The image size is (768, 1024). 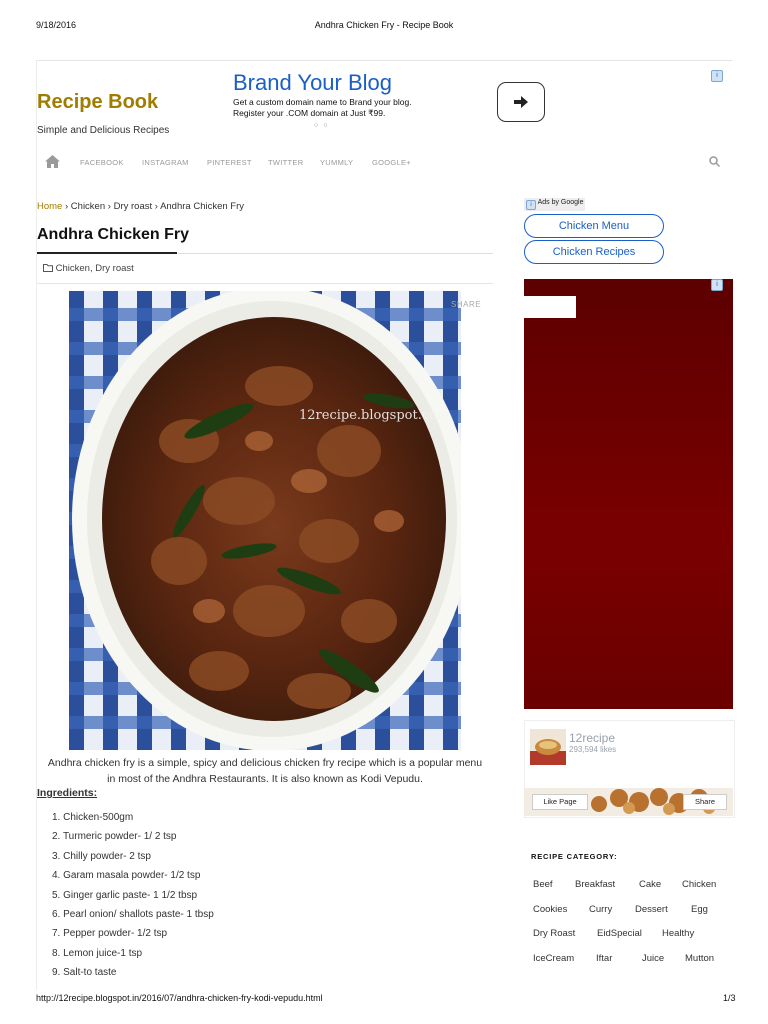 What do you see at coordinates (95, 268) in the screenshot?
I see `post-categories-text: Chicken, Dry roast` at bounding box center [95, 268].